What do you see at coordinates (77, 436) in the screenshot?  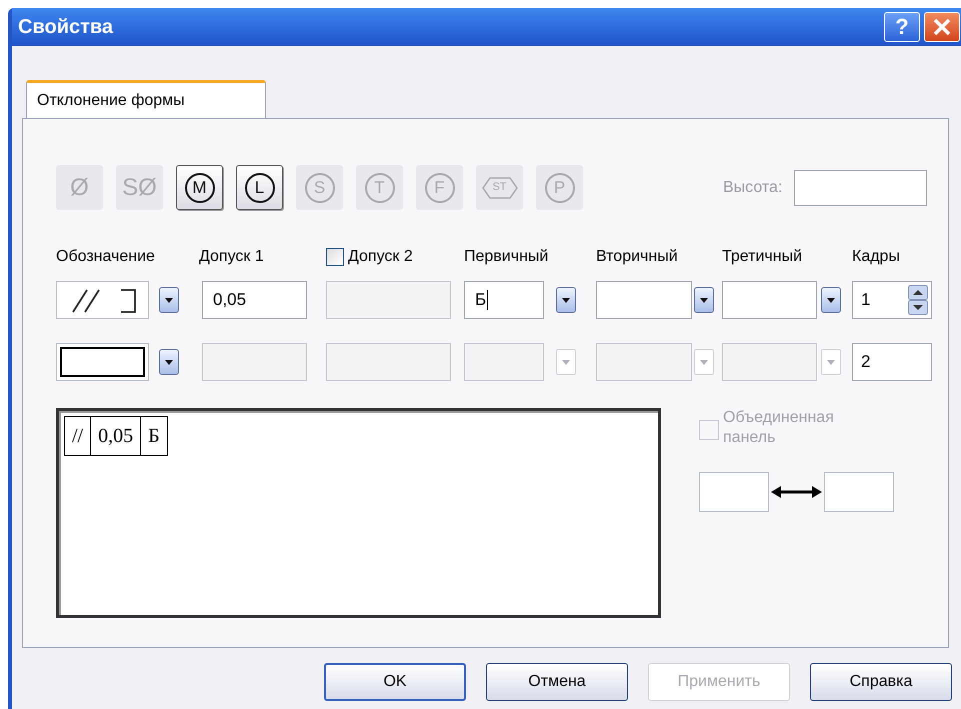 I see `preview-cell-text: //` at bounding box center [77, 436].